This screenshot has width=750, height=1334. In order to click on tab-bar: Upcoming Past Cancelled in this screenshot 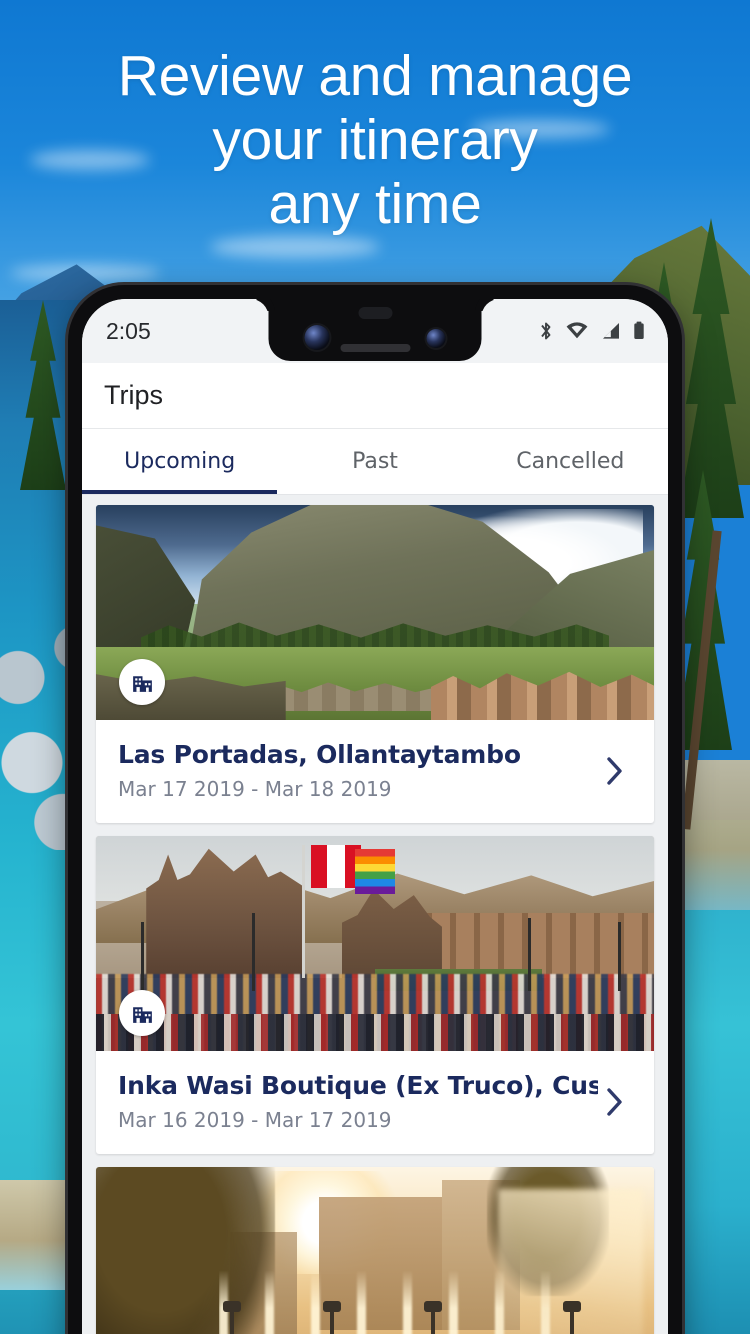, I will do `click(375, 462)`.